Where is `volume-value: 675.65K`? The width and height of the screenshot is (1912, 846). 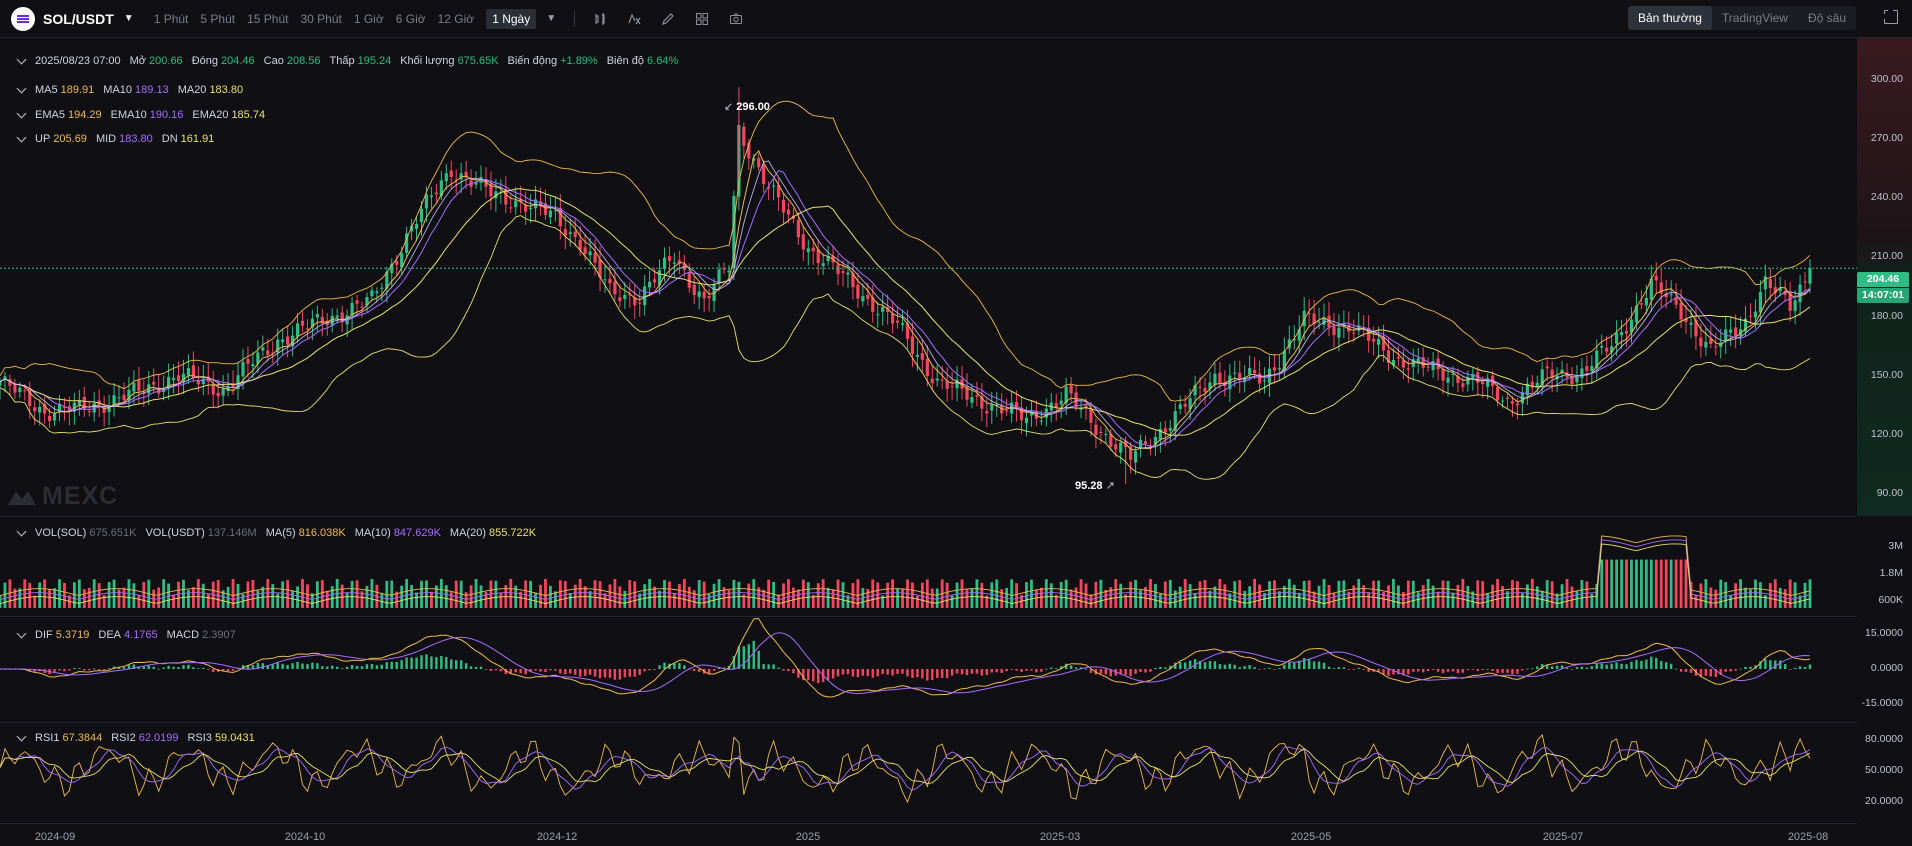 volume-value: 675.65K is located at coordinates (478, 61).